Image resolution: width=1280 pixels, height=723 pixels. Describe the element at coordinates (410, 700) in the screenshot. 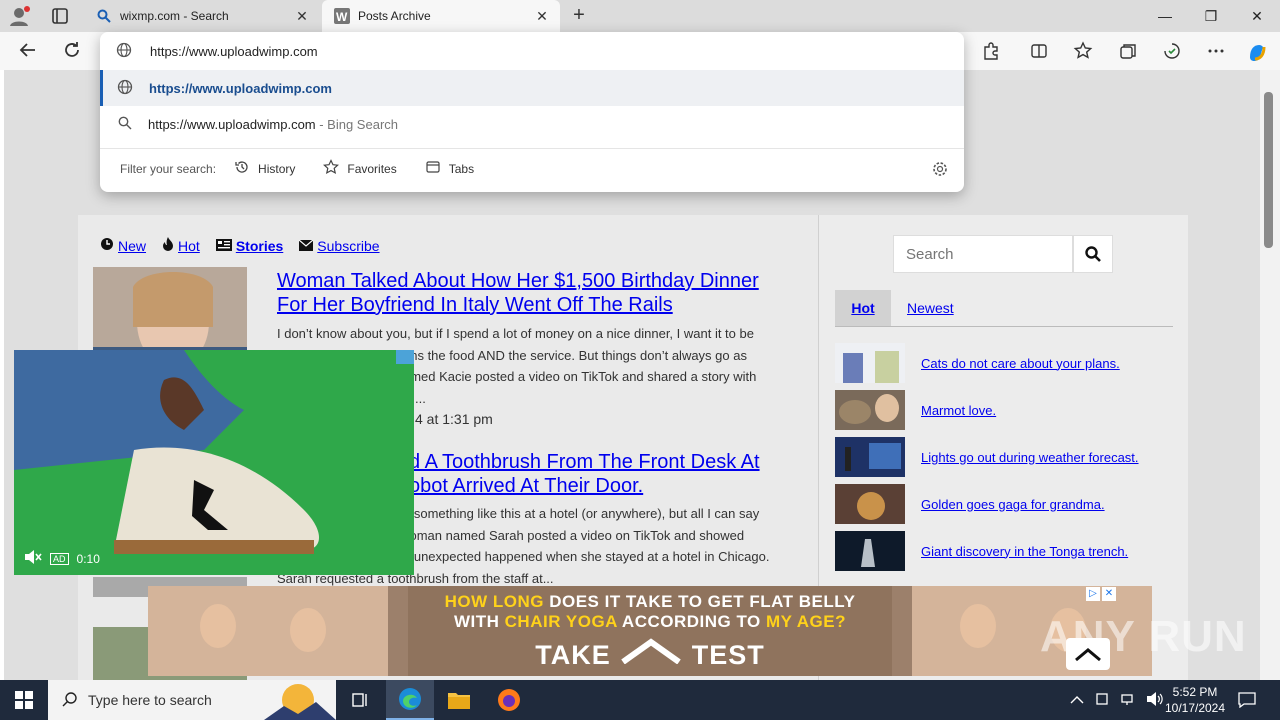

I see `edge-taskbar-icon` at that location.